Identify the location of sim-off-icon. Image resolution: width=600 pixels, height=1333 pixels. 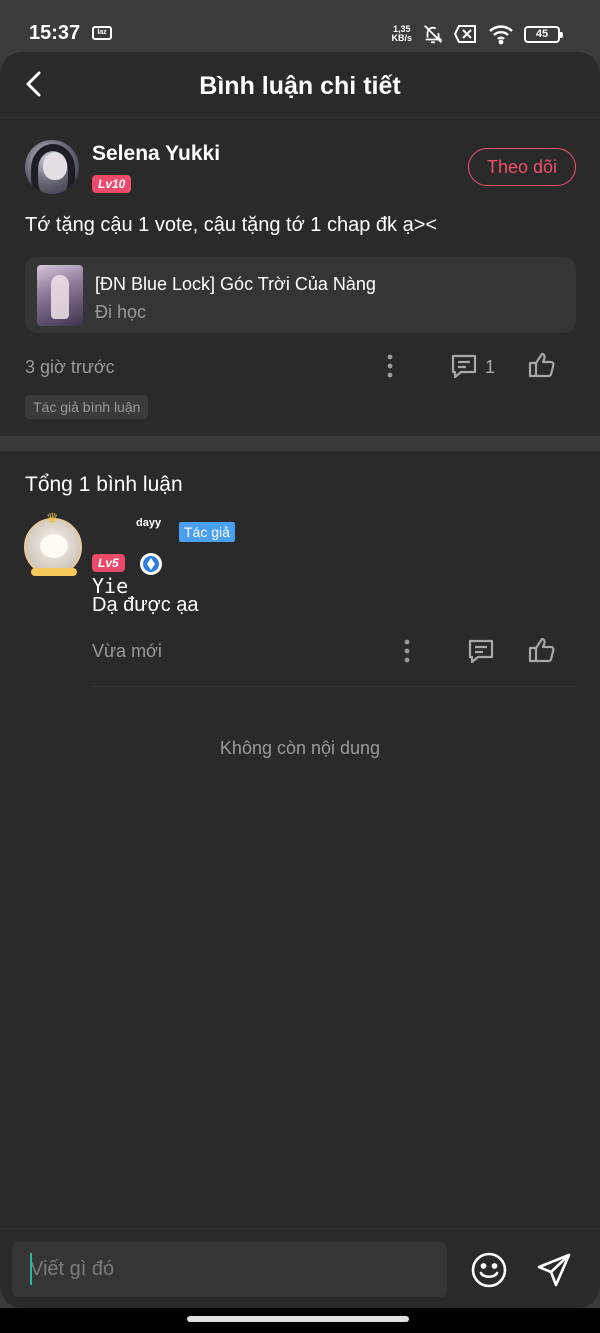
(465, 34).